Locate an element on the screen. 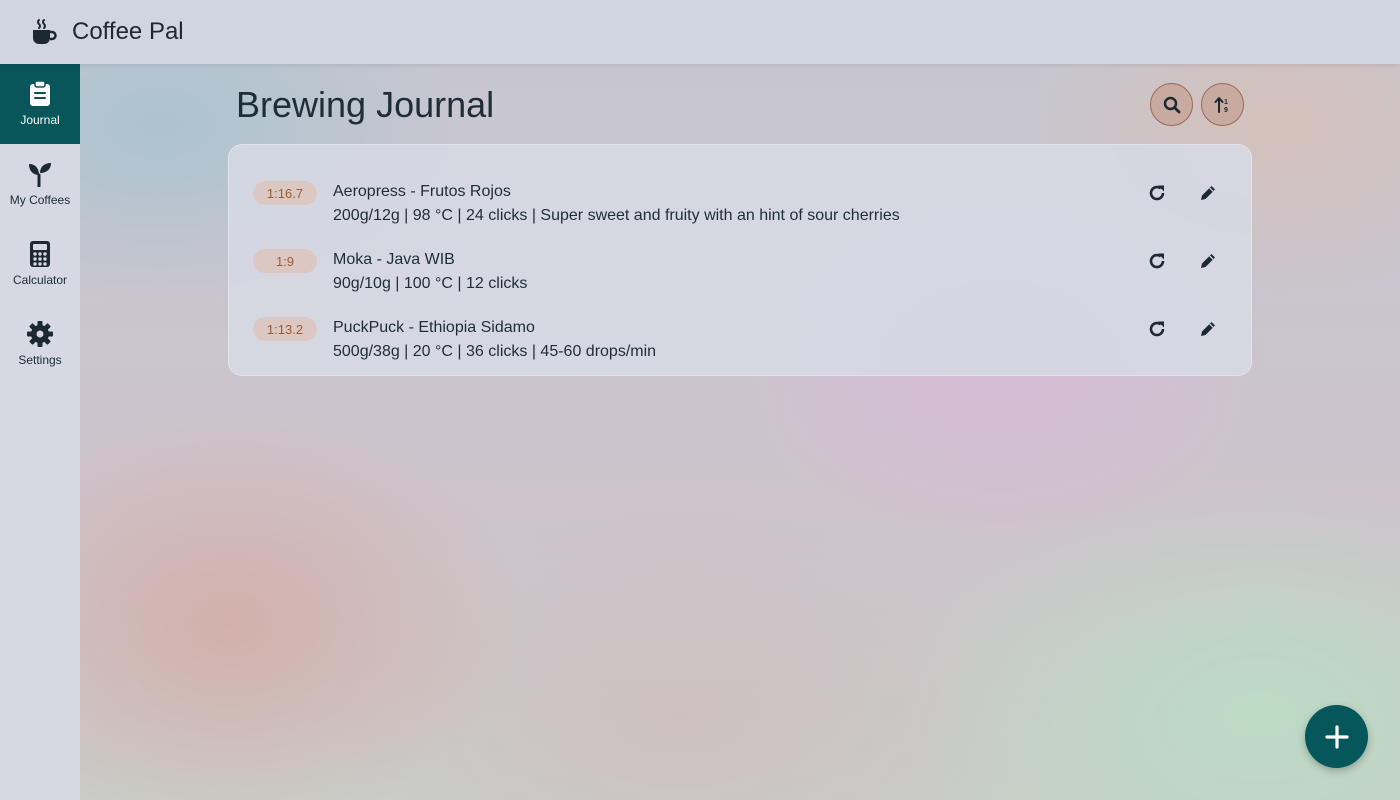 This screenshot has height=800, width=1400. entry-details: 90g/10g | 100 °C | 12 clicks is located at coordinates (430, 283).